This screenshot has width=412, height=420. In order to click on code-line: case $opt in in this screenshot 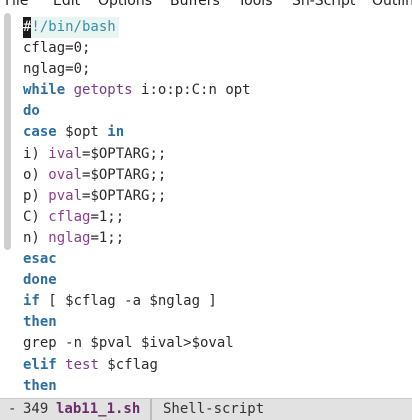, I will do `click(74, 132)`.